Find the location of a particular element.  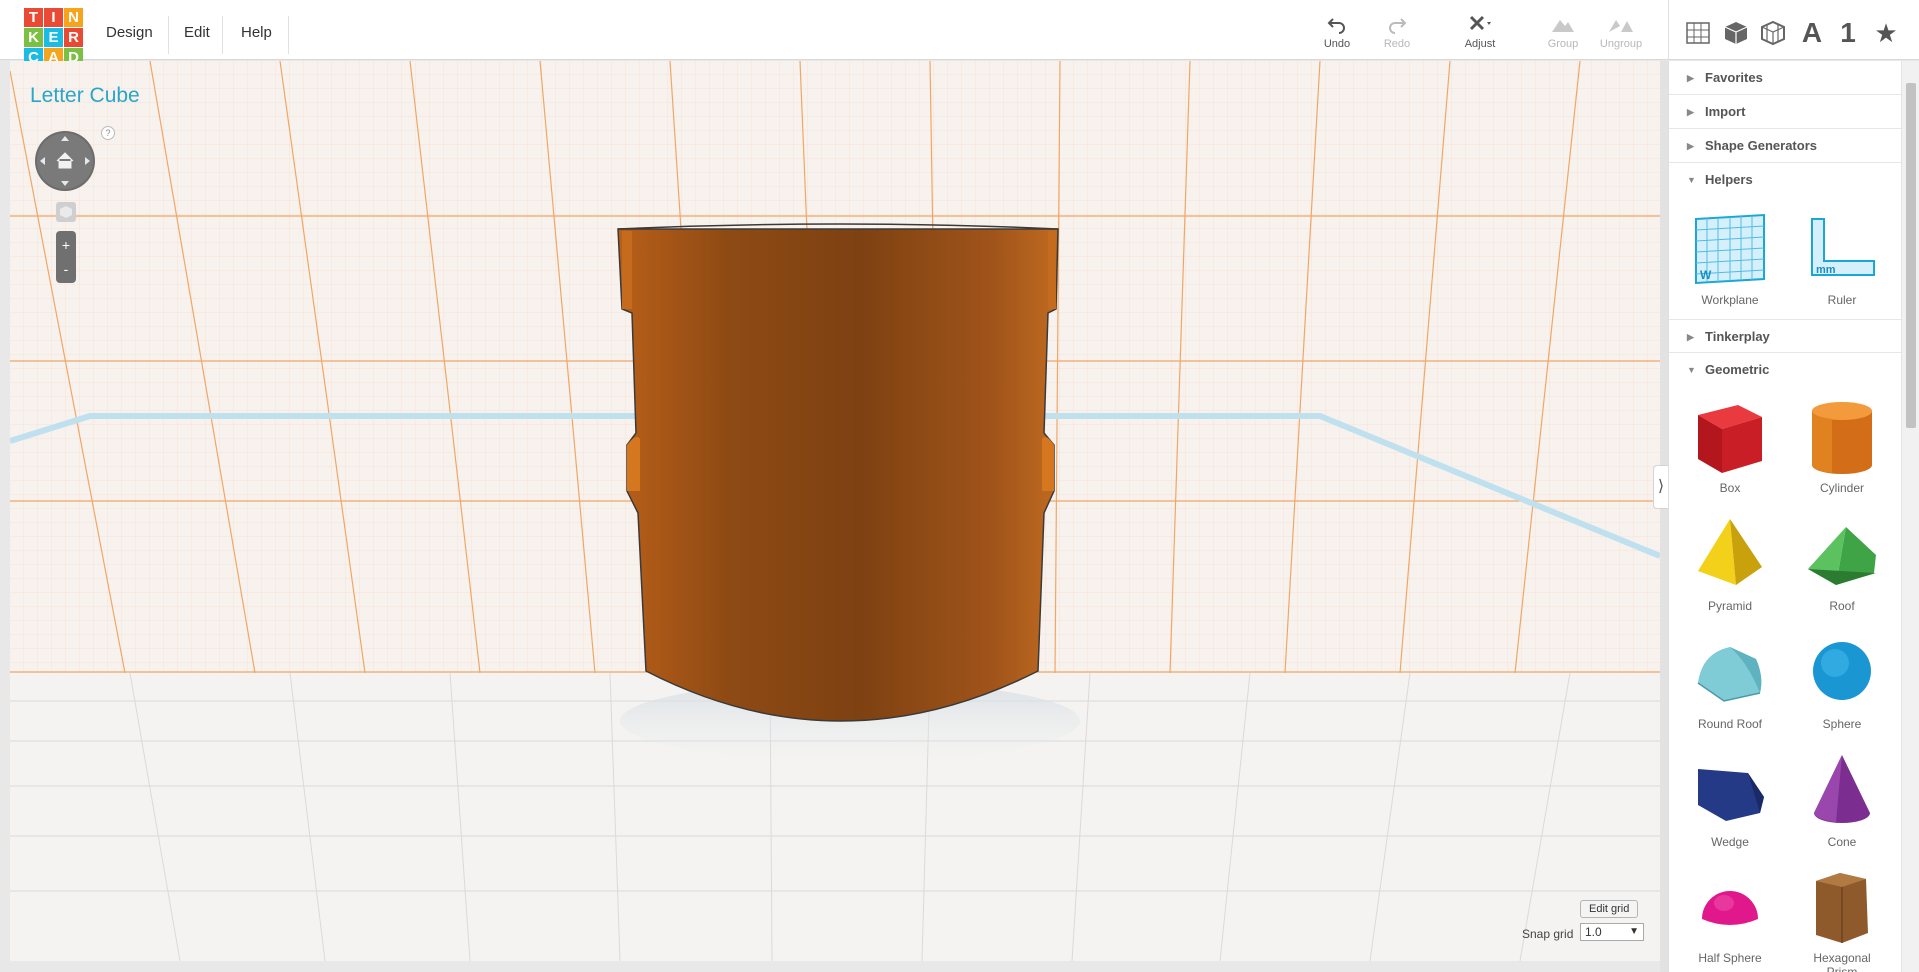

shape-hexagonal-prism: Hexagonal Prism is located at coordinates (1842, 919).